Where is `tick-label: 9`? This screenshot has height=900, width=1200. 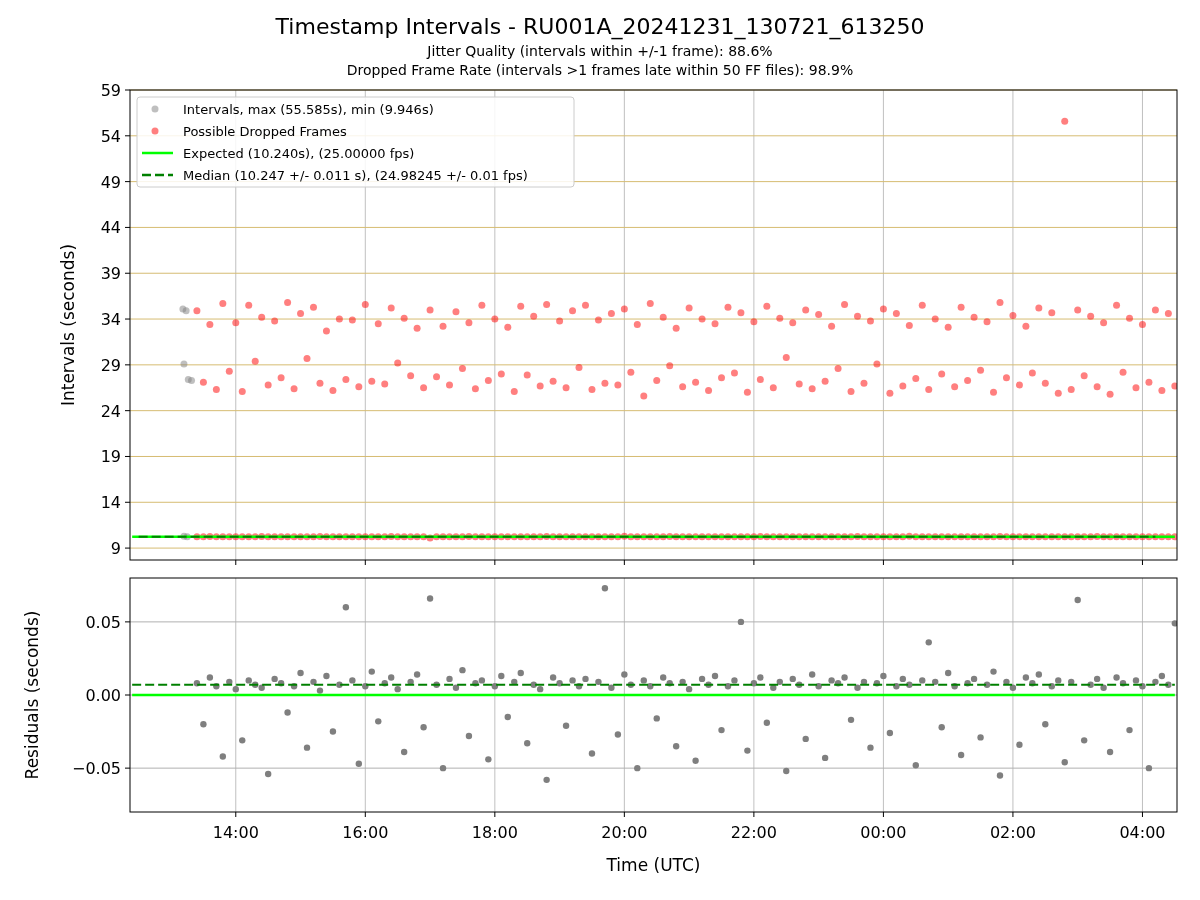
tick-label: 9 is located at coordinates (115, 549).